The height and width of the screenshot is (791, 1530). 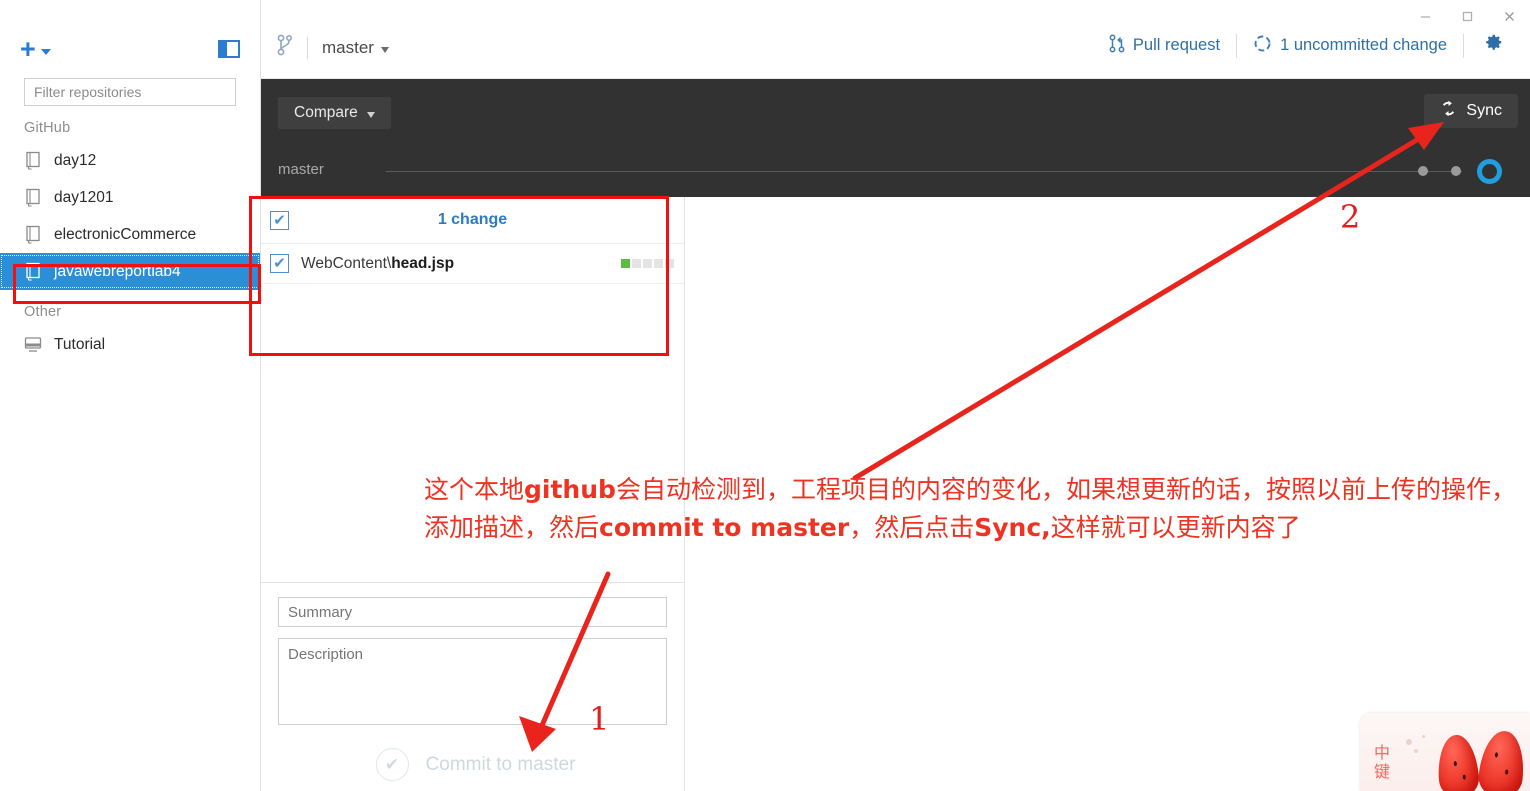 What do you see at coordinates (647, 263) in the screenshot?
I see `diff-indicator` at bounding box center [647, 263].